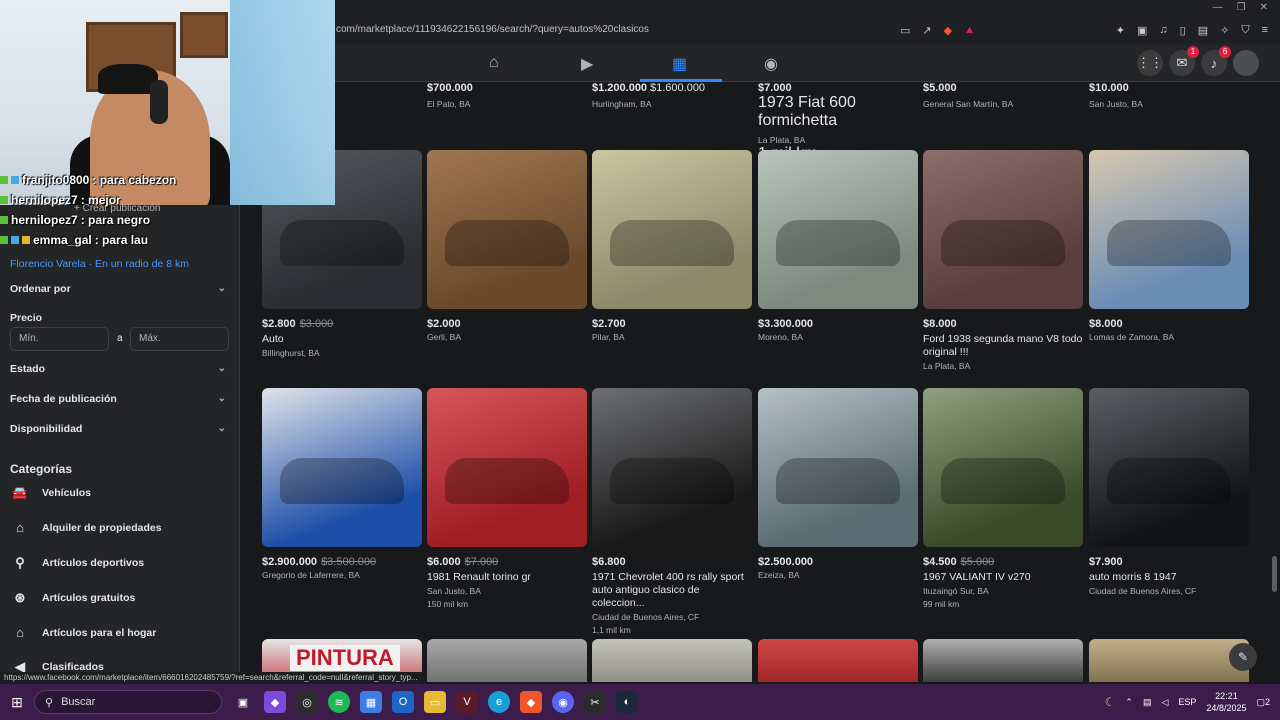 The width and height of the screenshot is (1280, 720). I want to click on volume-icon: ◁, so click(1164, 702).